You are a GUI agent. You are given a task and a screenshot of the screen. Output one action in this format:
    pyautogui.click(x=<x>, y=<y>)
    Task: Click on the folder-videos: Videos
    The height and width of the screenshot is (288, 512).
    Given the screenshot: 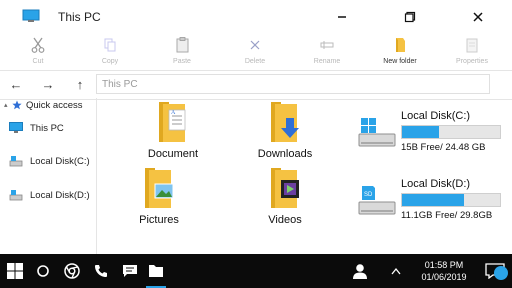 What is the action you would take?
    pyautogui.click(x=285, y=195)
    